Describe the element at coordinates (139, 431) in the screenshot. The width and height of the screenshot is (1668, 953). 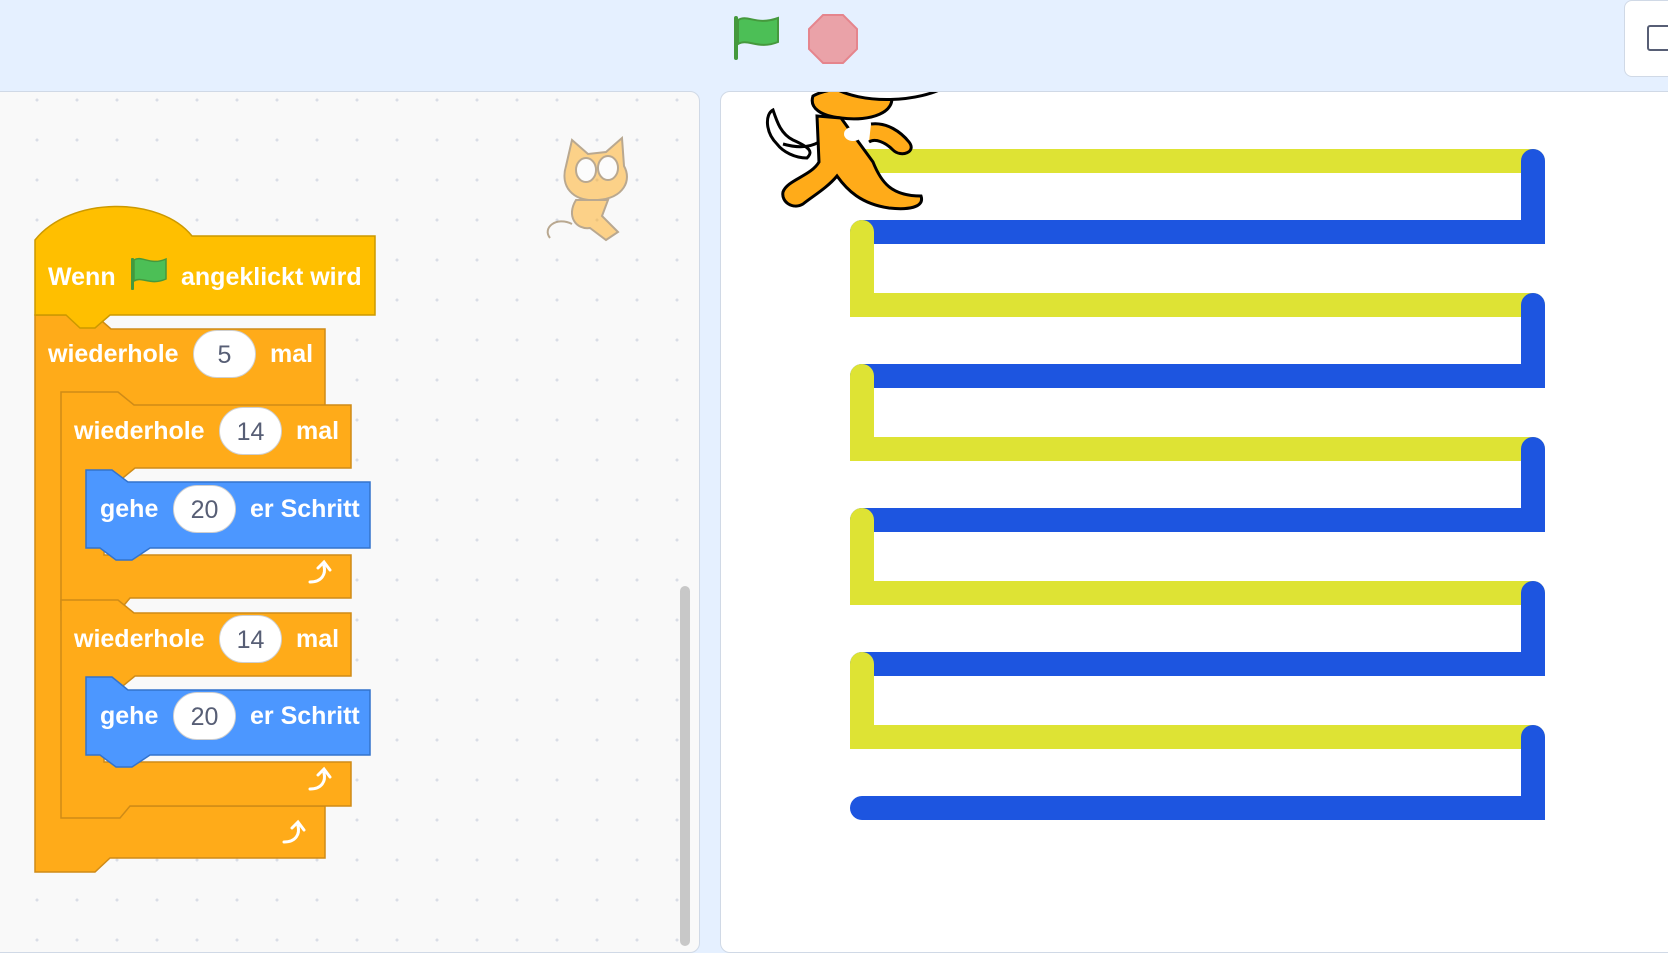
I see `repeat-1-label: wiederhole` at that location.